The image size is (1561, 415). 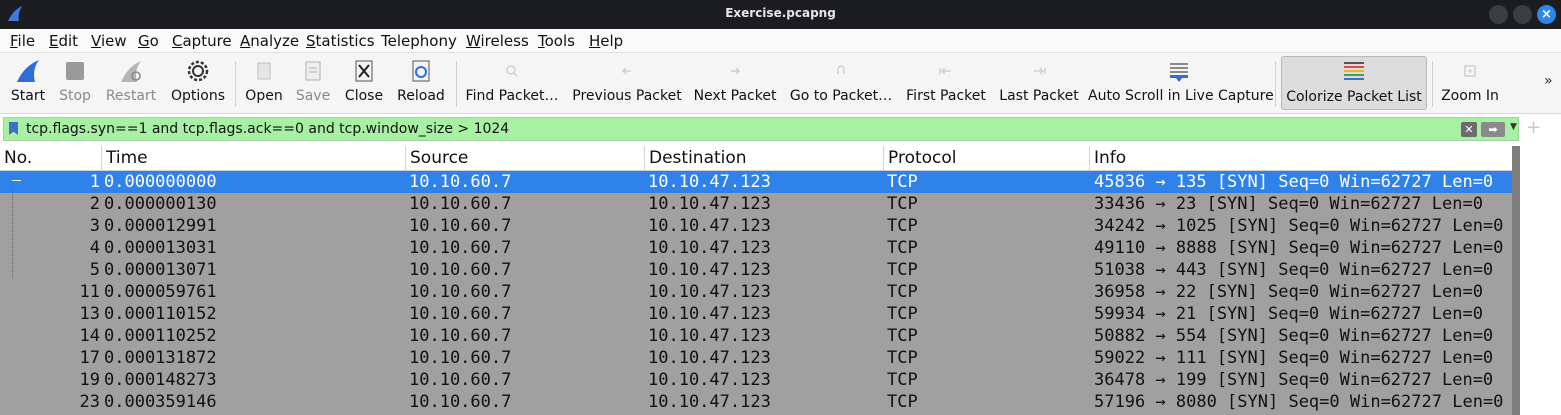 I want to click on cell-time: 0.000359146, so click(x=160, y=402).